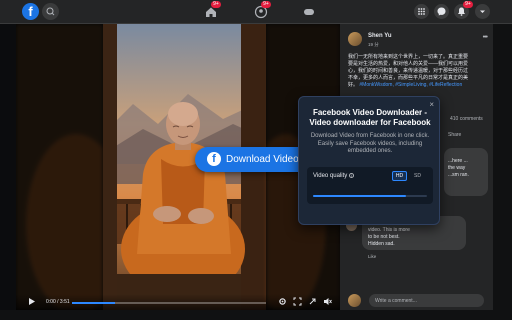 The image size is (512, 320). I want to click on post-time: 19 分, so click(373, 45).